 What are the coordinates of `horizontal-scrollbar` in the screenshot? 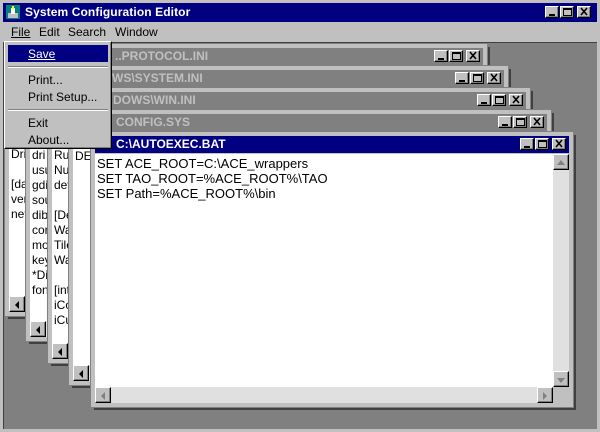 It's located at (324, 395).